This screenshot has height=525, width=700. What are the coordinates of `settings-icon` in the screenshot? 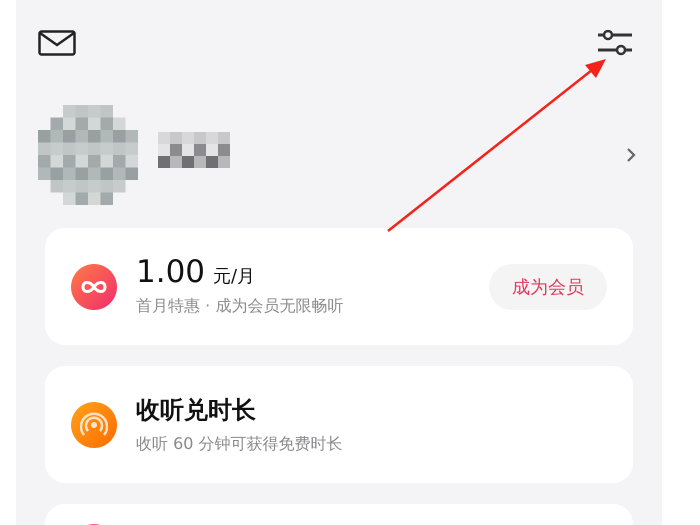 It's located at (615, 43).